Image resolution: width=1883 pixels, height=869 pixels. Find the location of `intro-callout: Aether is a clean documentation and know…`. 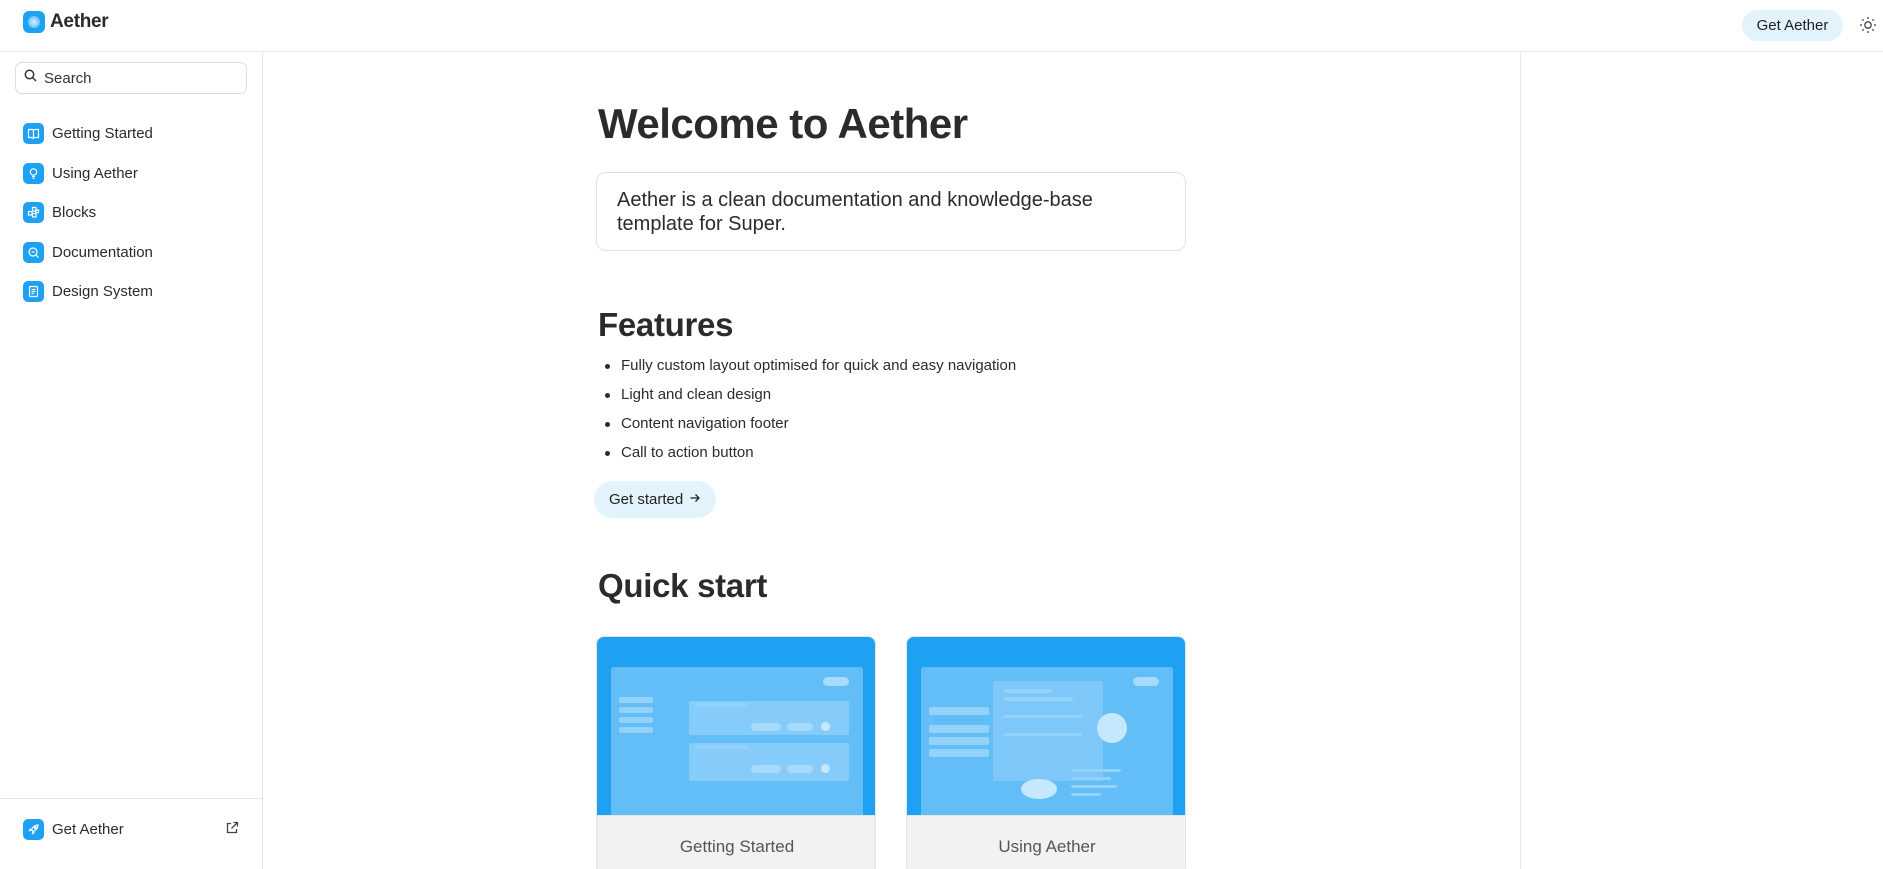

intro-callout: Aether is a clean documentation and know… is located at coordinates (891, 211).